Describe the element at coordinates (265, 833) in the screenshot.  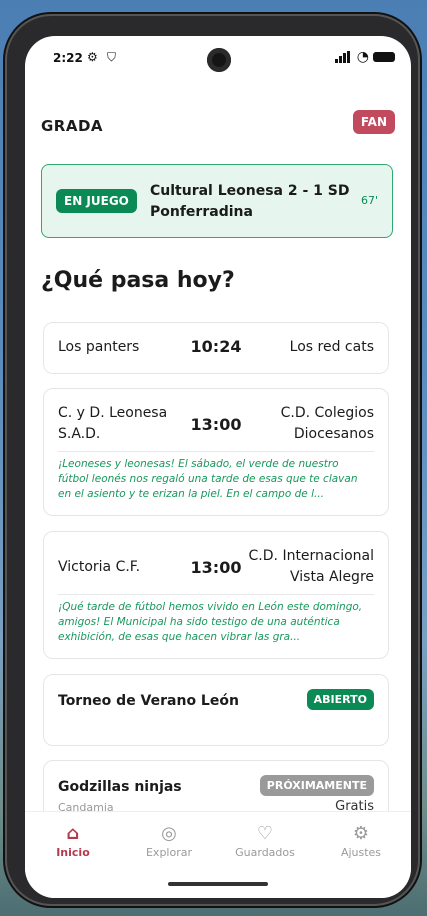
I see `heart-icon: ♡` at that location.